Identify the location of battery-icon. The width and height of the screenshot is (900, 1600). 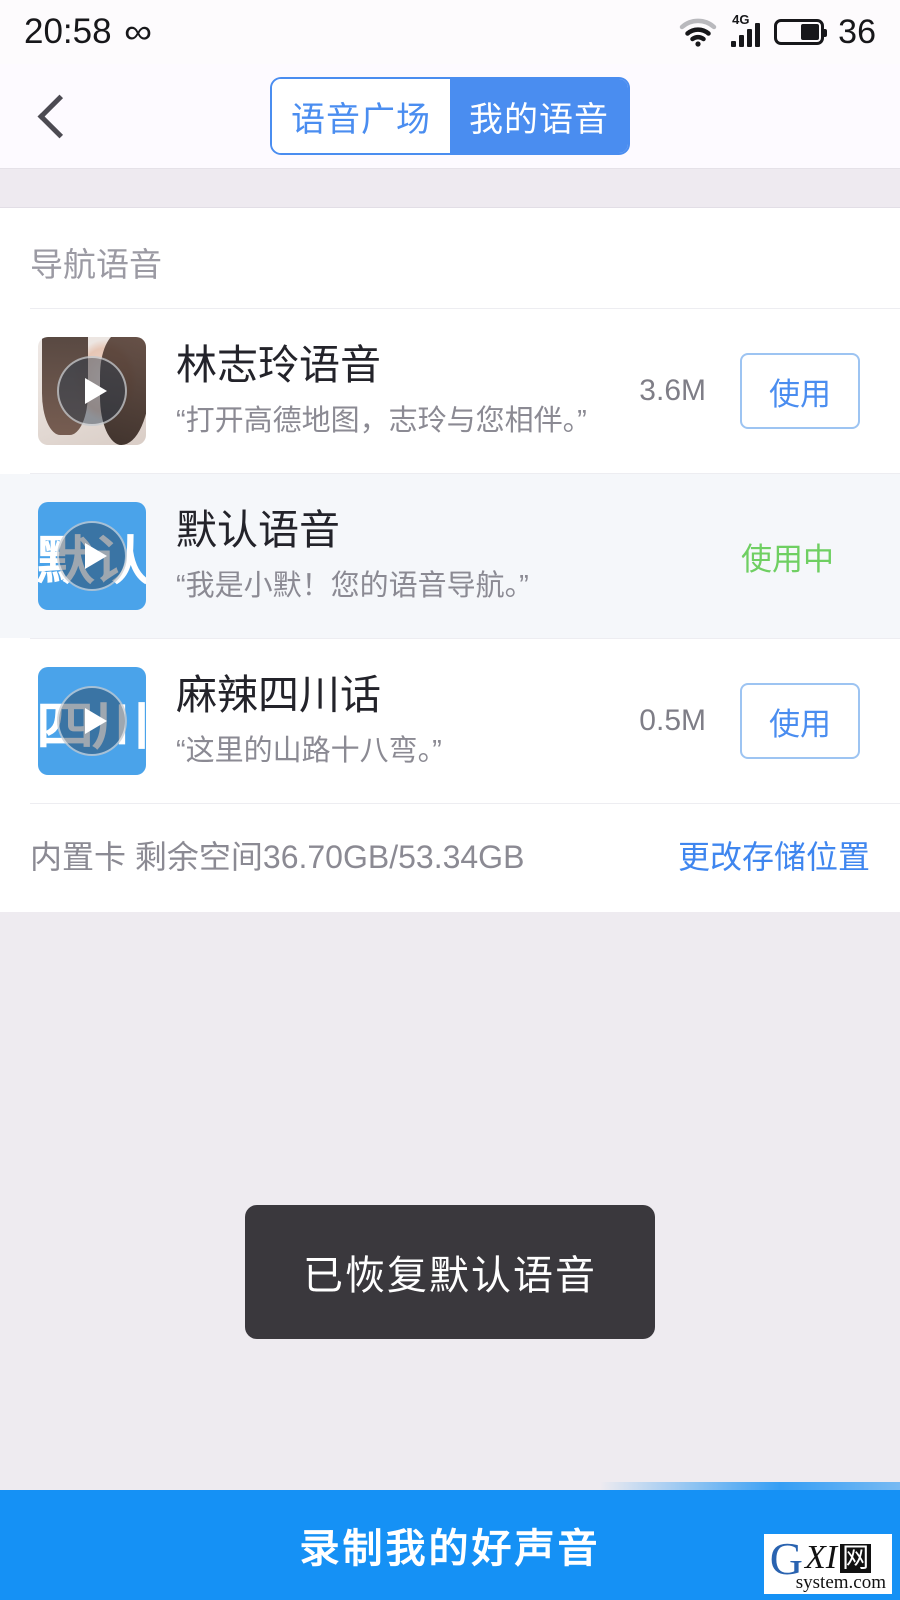
(801, 32).